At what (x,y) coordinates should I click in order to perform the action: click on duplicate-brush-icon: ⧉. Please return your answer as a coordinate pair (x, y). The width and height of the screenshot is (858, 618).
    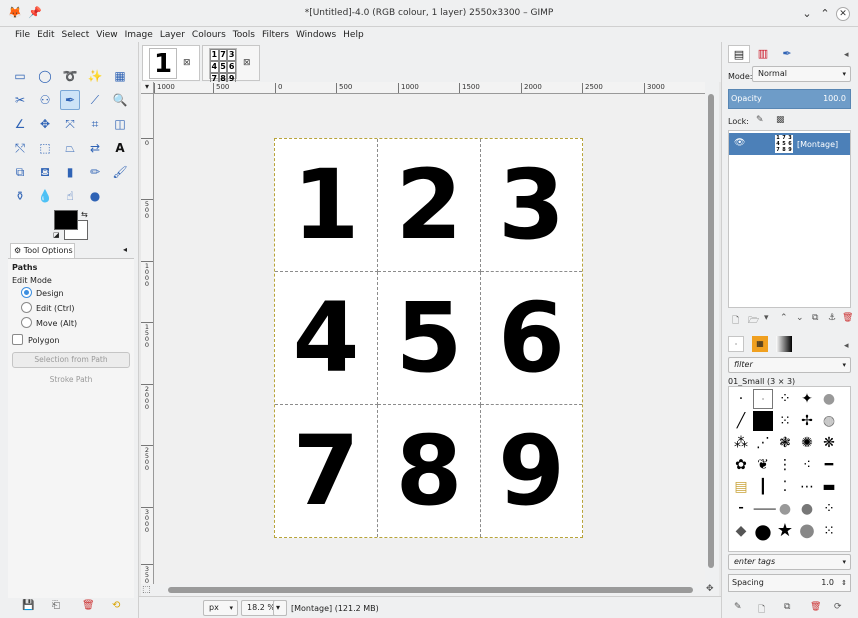
    Looking at the image, I should click on (787, 607).